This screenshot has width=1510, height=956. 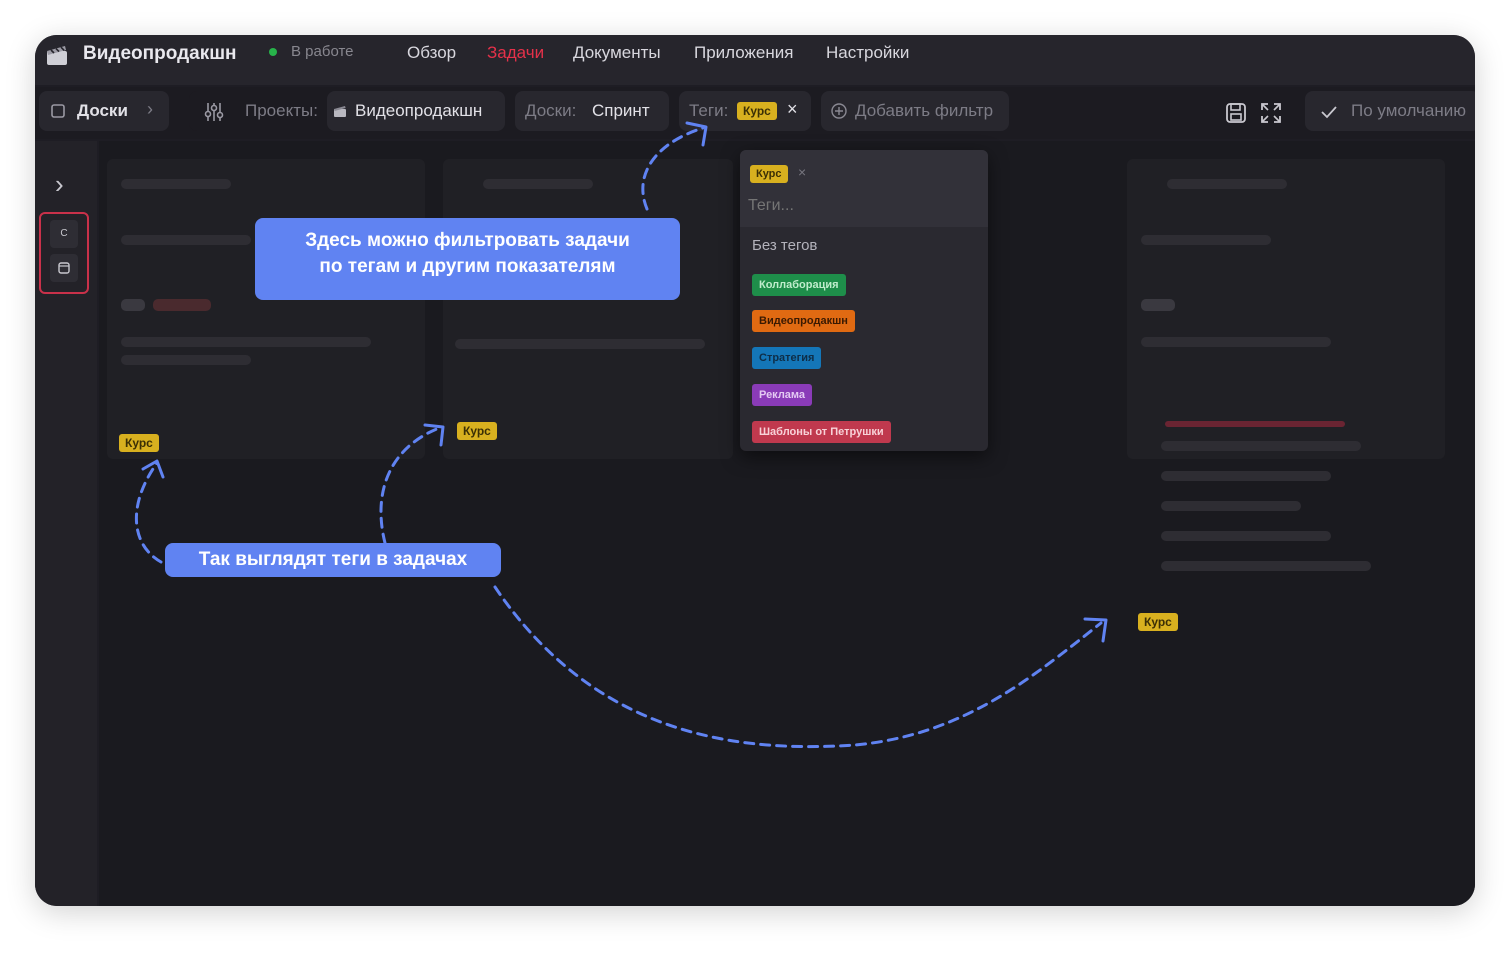 What do you see at coordinates (333, 560) in the screenshot?
I see `tags-in-tasks-callout: Так выглядят теги в задачах` at bounding box center [333, 560].